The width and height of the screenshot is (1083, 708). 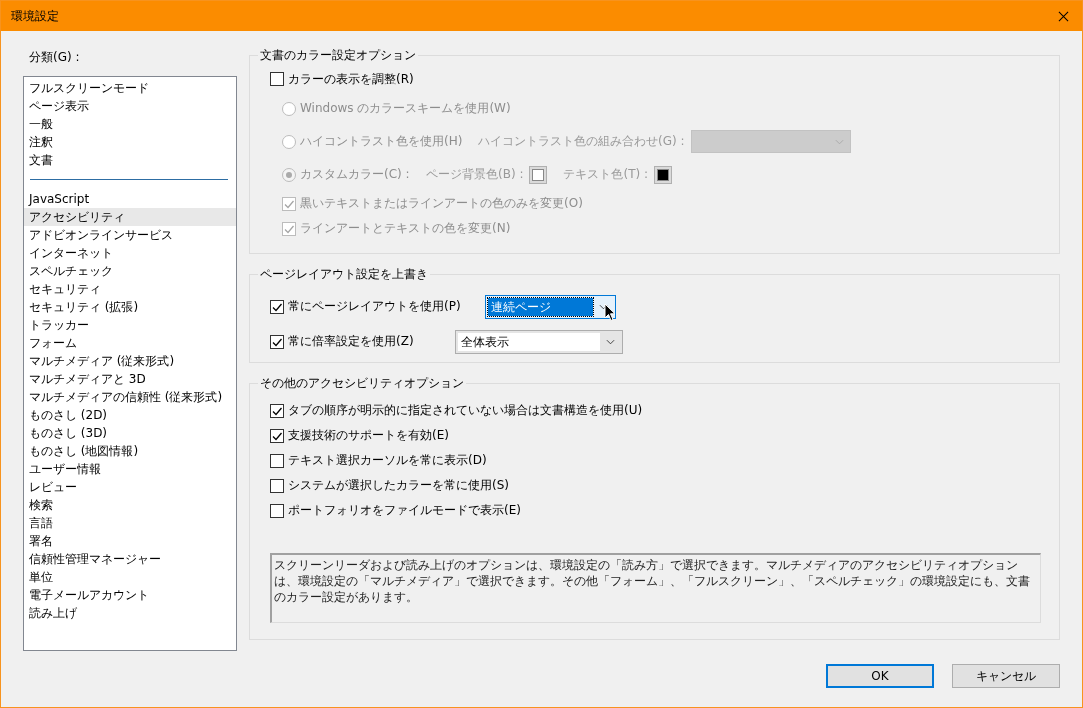 I want to click on checkbox-label: ラインアートとテキストの色を変更(N), so click(x=405, y=228).